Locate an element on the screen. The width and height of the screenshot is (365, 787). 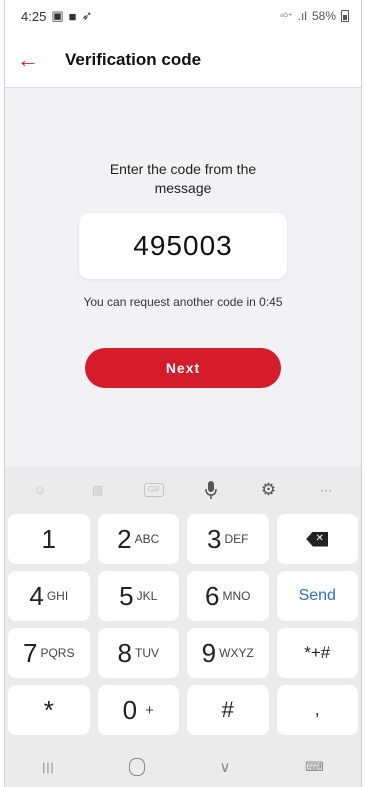
navigation-notification-icon: ➶ is located at coordinates (87, 15).